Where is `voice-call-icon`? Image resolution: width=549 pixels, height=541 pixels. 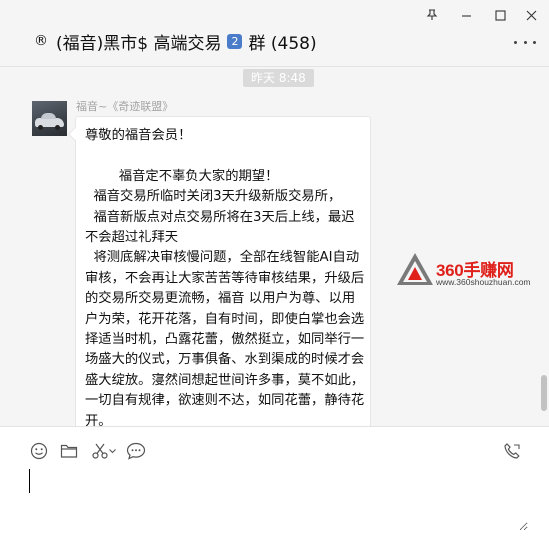 voice-call-icon is located at coordinates (512, 451).